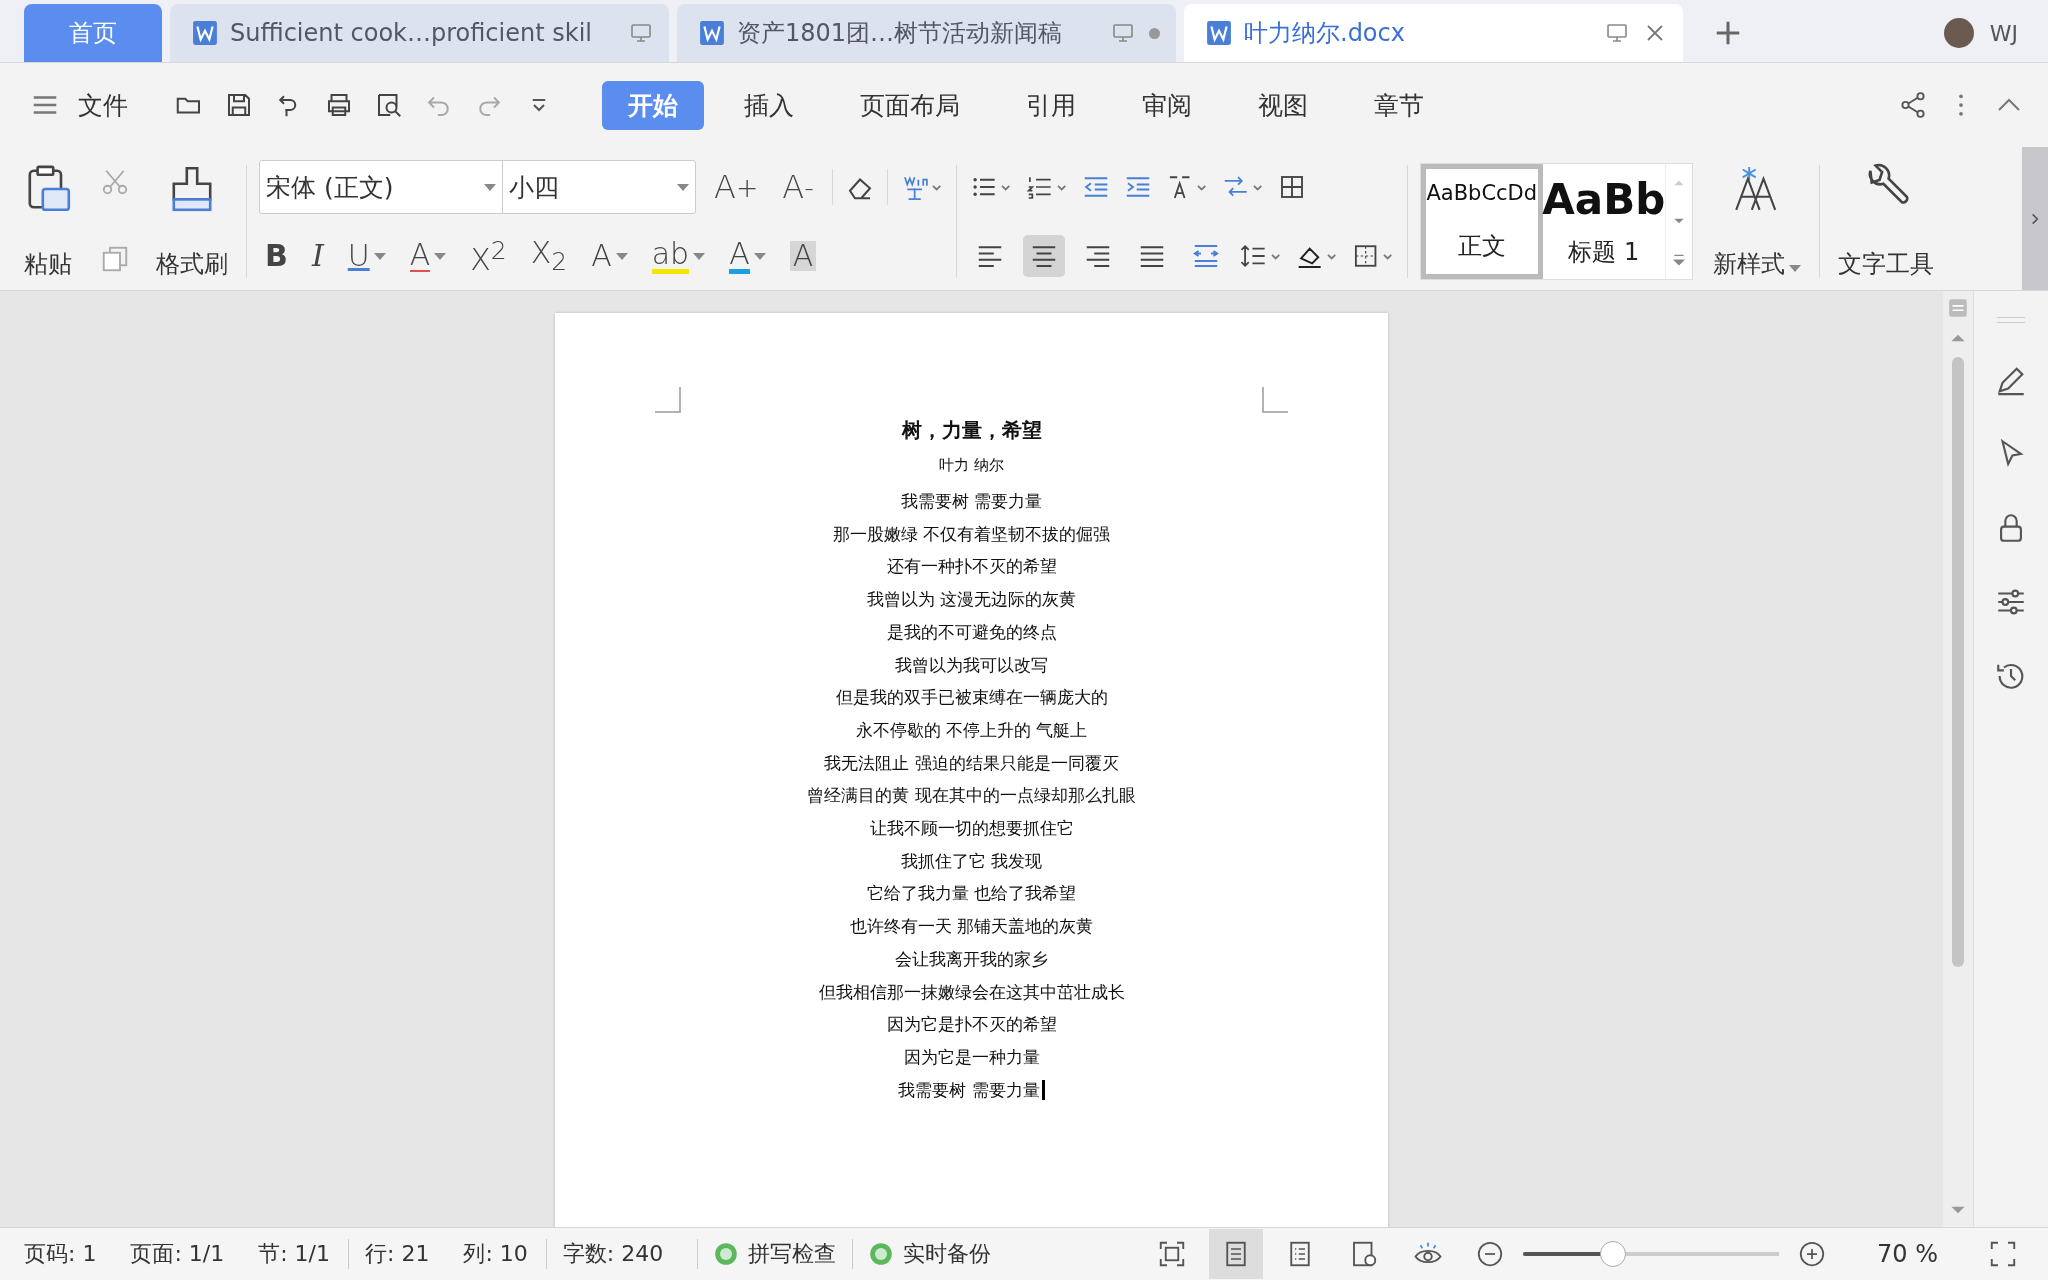 The height and width of the screenshot is (1280, 2048). What do you see at coordinates (971, 959) in the screenshot?
I see `poem-line: 会让我离开我的家乡` at bounding box center [971, 959].